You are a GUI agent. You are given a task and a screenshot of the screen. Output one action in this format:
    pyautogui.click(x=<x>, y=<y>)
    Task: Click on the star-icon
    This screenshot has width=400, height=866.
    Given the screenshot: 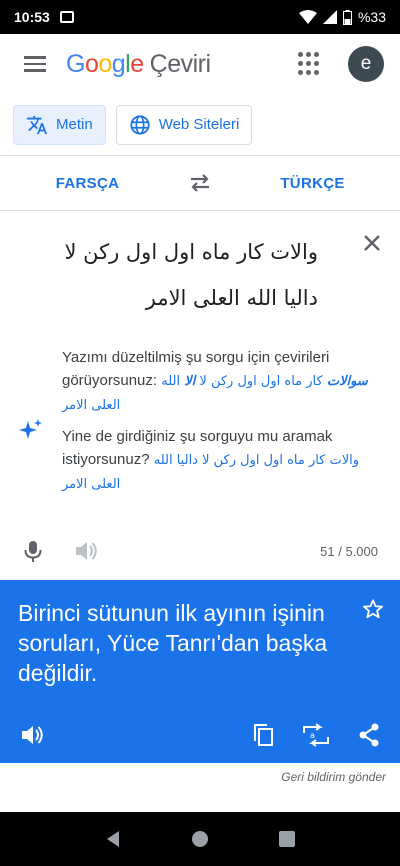 What is the action you would take?
    pyautogui.click(x=373, y=609)
    